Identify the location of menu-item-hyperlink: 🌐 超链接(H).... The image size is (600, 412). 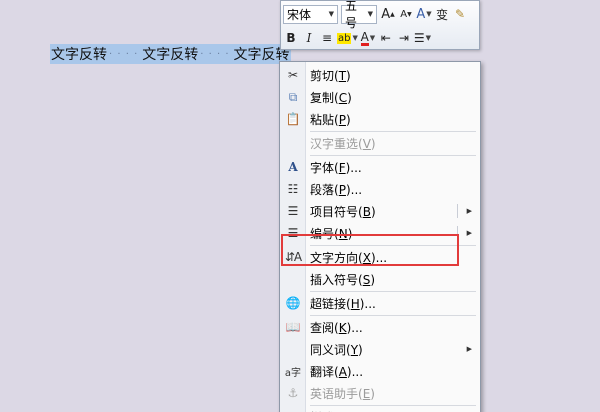
(380, 303).